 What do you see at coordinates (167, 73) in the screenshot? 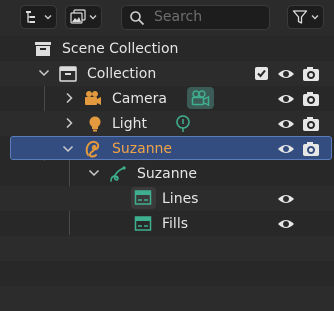
I see `tree-row-collection: Collection` at bounding box center [167, 73].